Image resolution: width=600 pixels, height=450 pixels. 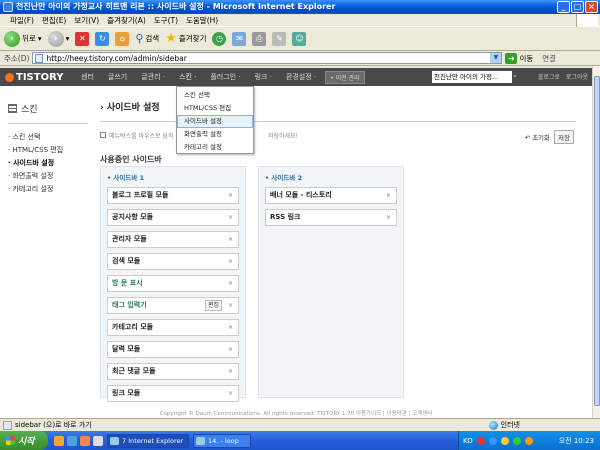 What do you see at coordinates (148, 440) in the screenshot?
I see `taskbar-item-ie: 7 Internet Explorer` at bounding box center [148, 440].